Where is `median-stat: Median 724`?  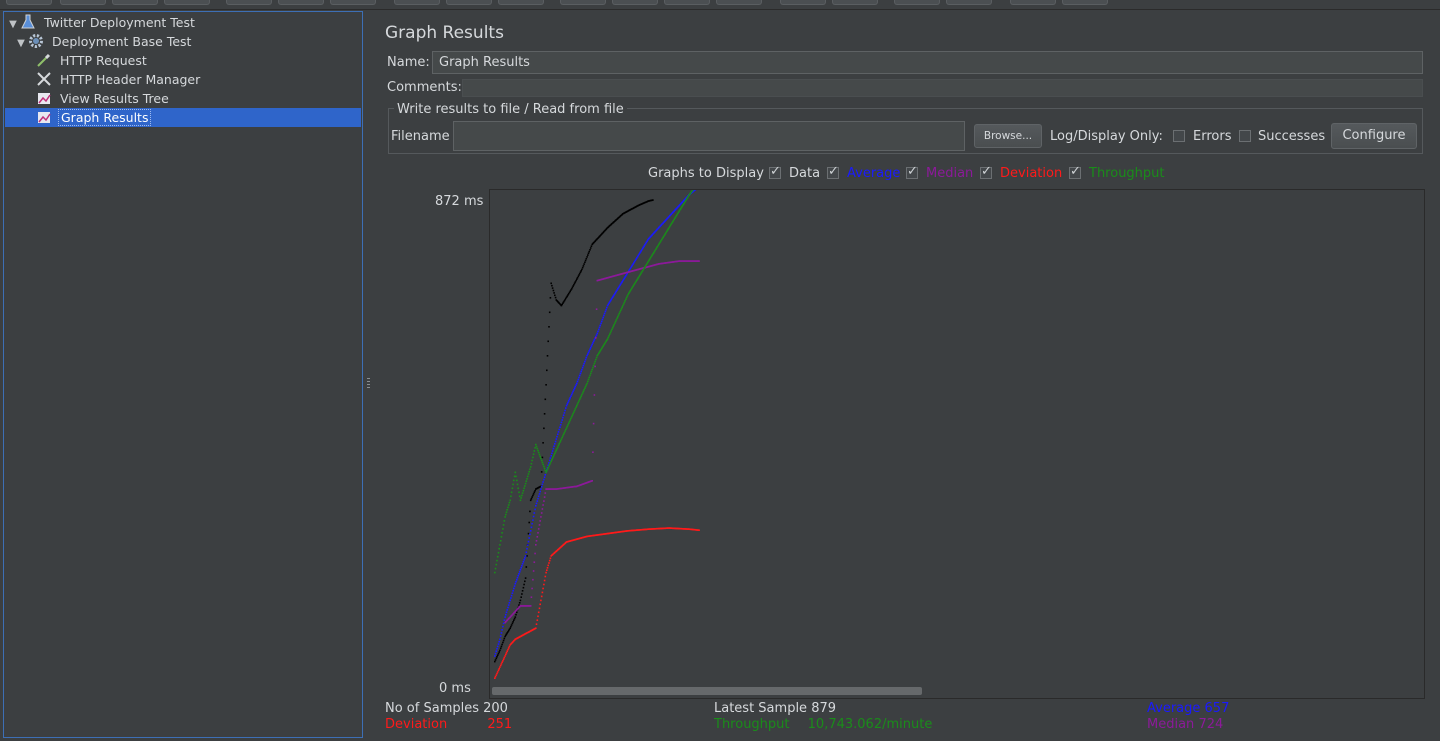
median-stat: Median 724 is located at coordinates (1185, 724).